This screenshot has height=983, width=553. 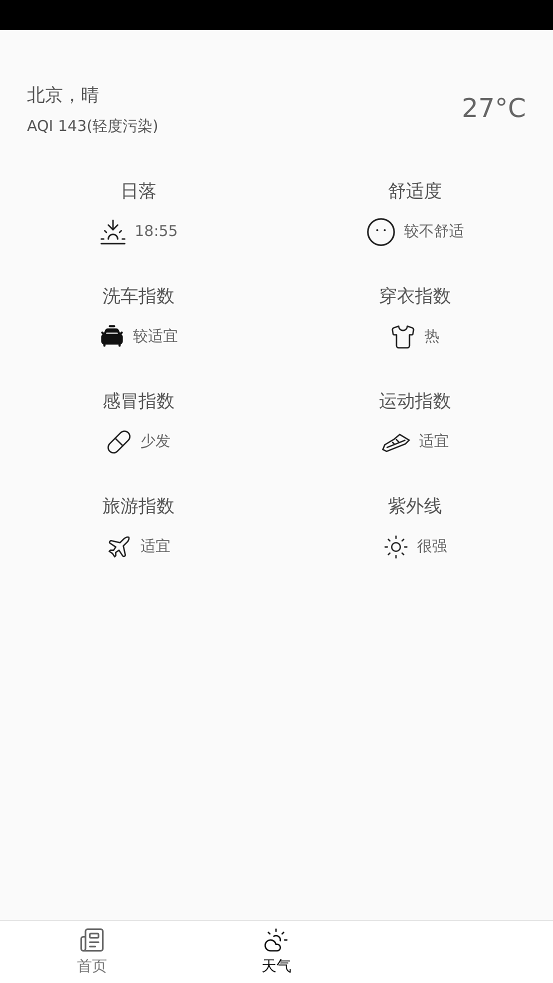 What do you see at coordinates (414, 402) in the screenshot?
I see `index-title: 运动指数` at bounding box center [414, 402].